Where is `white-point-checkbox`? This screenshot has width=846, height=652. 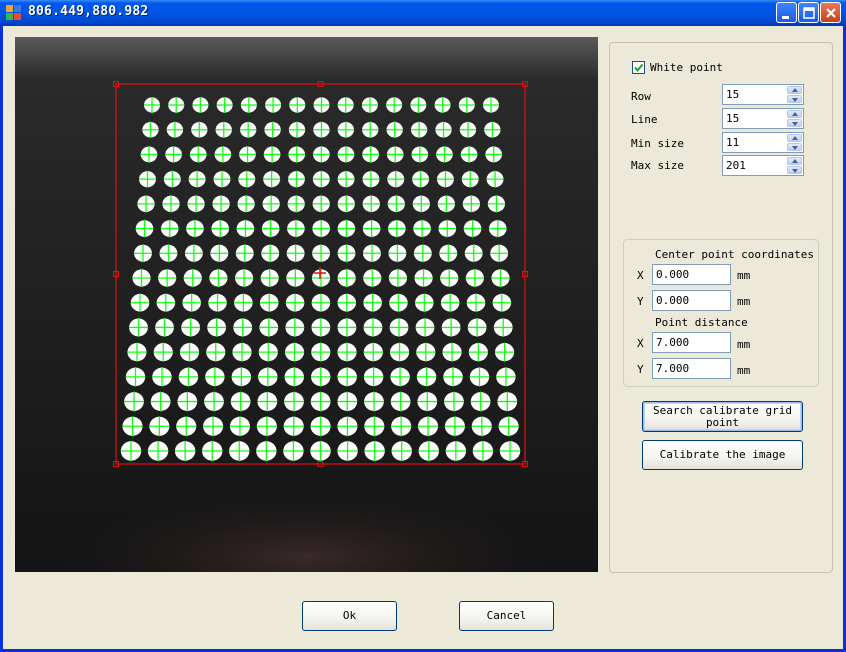
white-point-checkbox is located at coordinates (638, 67).